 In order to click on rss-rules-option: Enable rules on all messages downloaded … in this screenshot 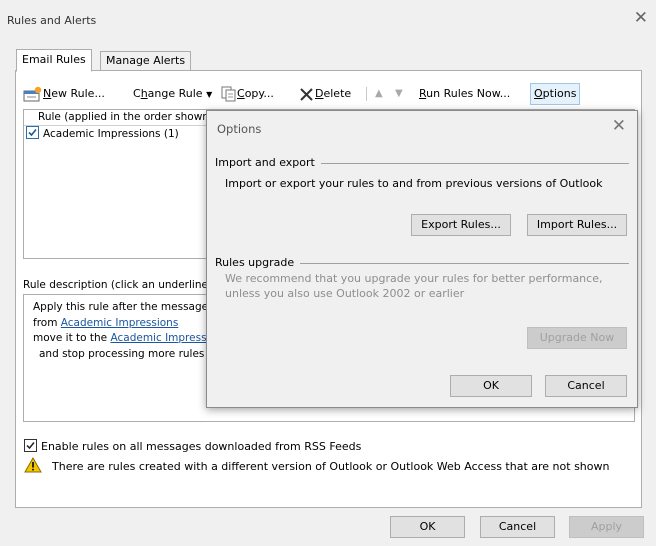, I will do `click(192, 446)`.